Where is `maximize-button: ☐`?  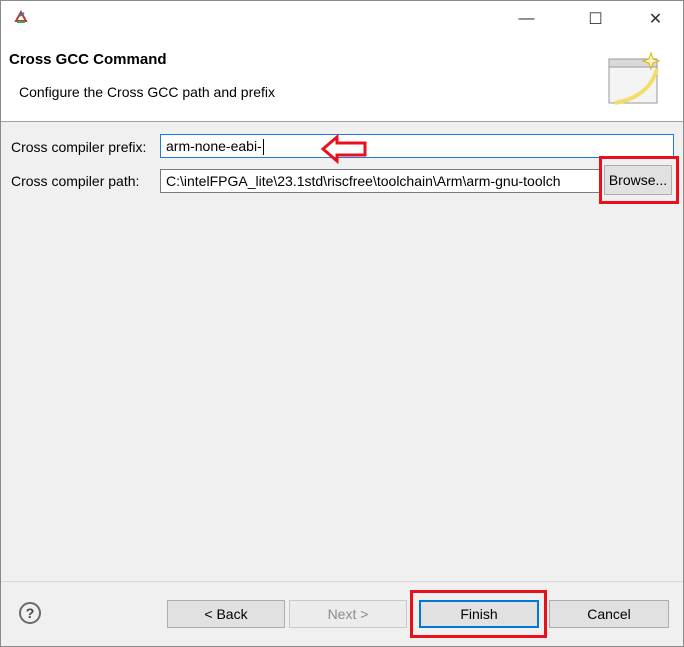 maximize-button: ☐ is located at coordinates (595, 19).